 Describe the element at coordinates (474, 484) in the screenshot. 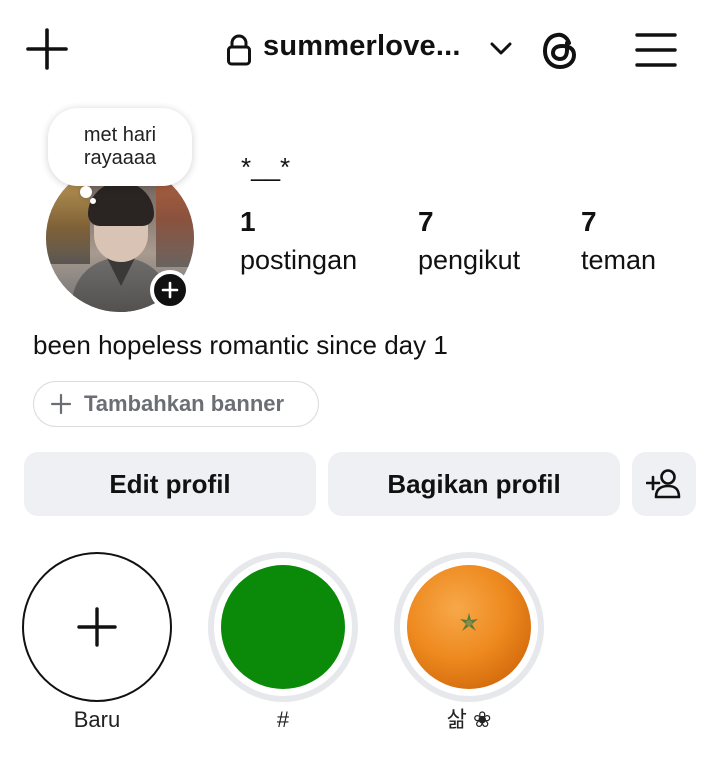

I see `share-profile-button: Bagikan profil` at that location.